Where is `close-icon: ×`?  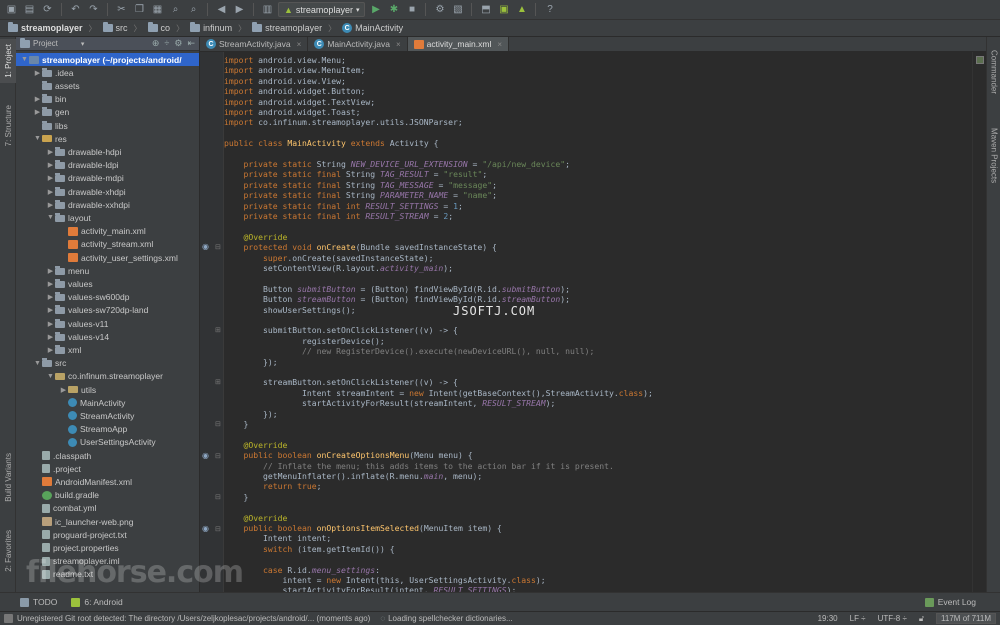 close-icon: × is located at coordinates (398, 44).